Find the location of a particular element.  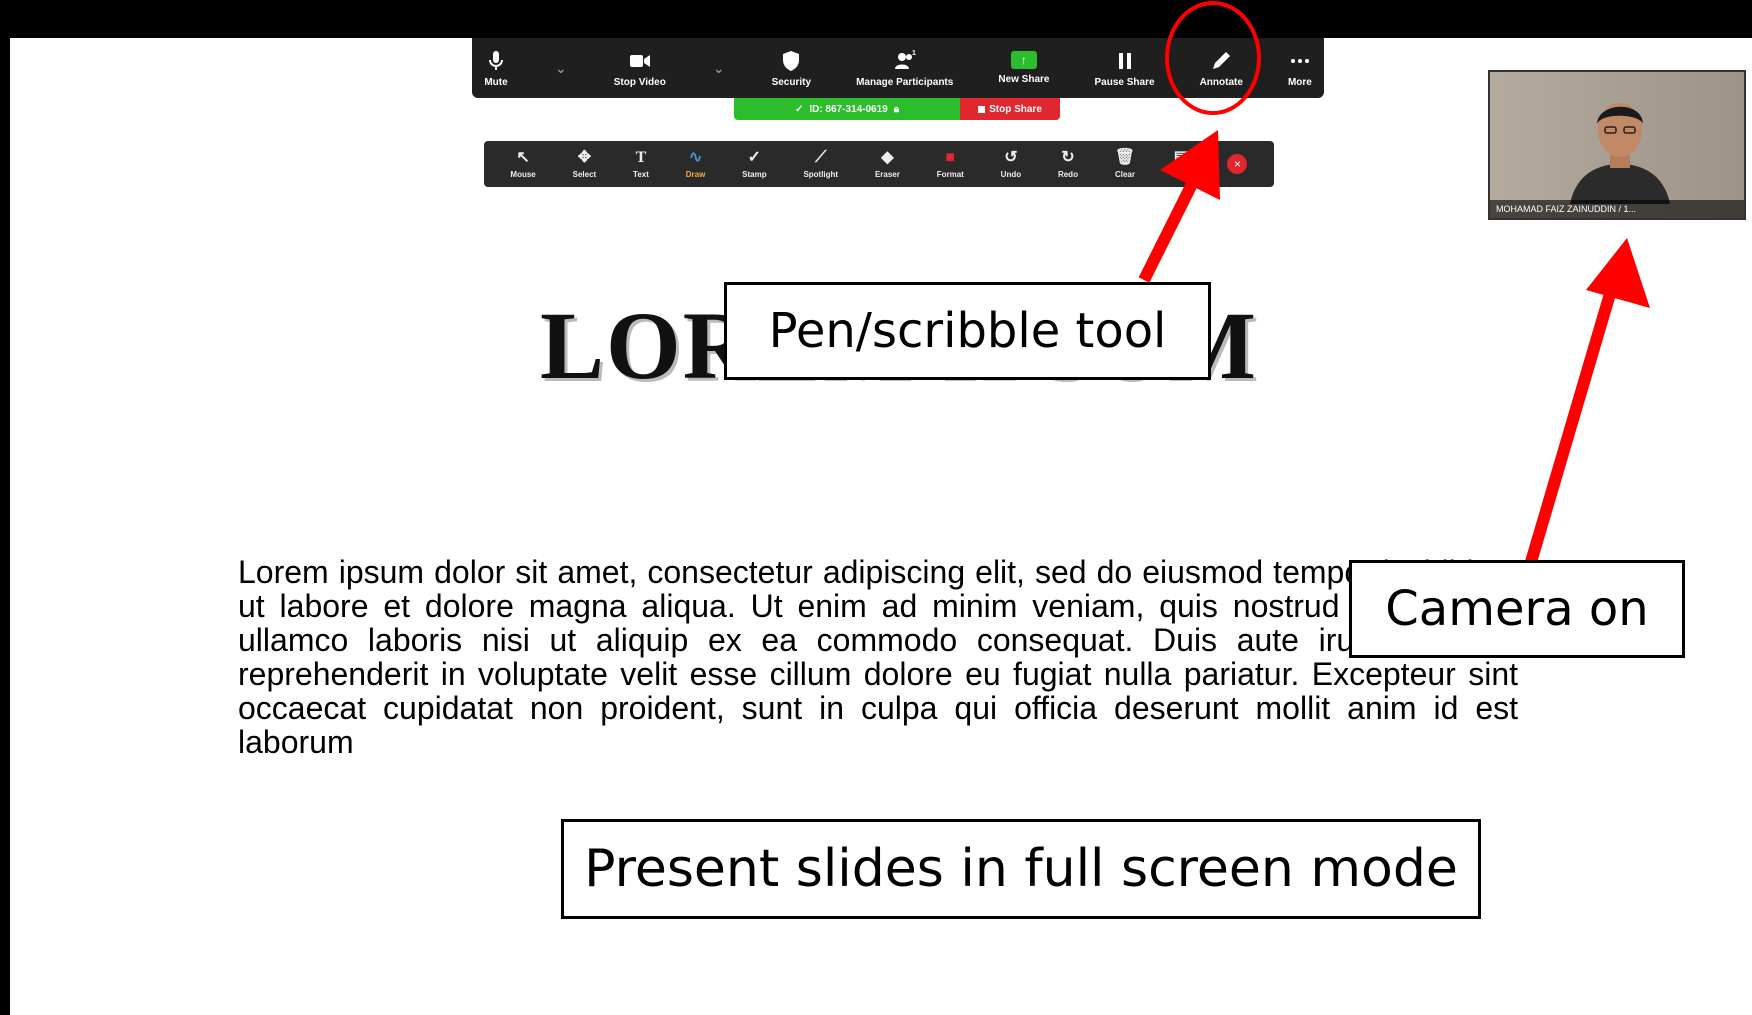

annot-draw-tool: ∿ Draw is located at coordinates (696, 164).